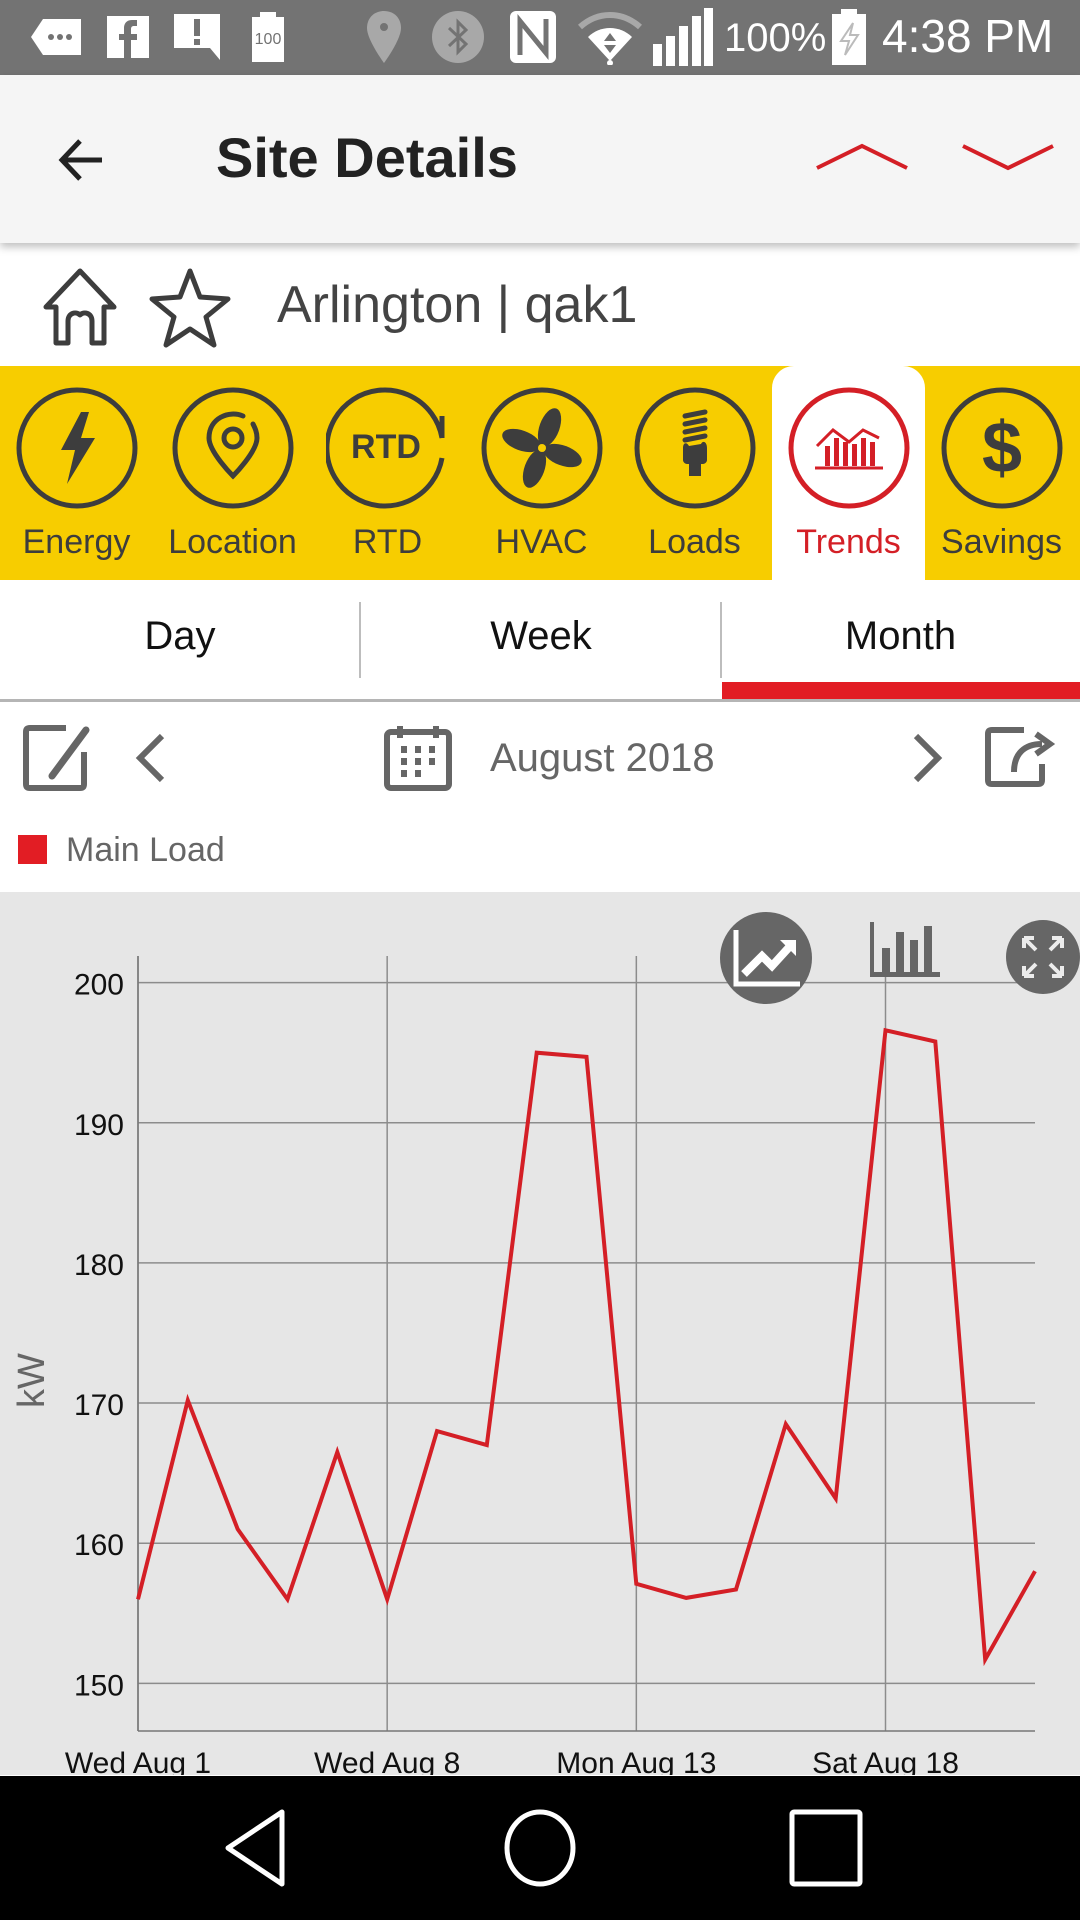 The width and height of the screenshot is (1080, 1920). I want to click on x-tick-label: Wed Aug 8, so click(387, 1761).